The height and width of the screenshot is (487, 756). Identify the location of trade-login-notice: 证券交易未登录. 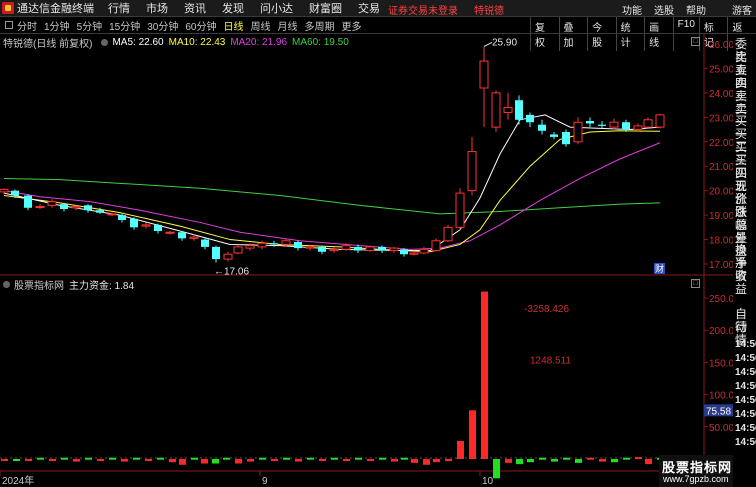
(423, 9).